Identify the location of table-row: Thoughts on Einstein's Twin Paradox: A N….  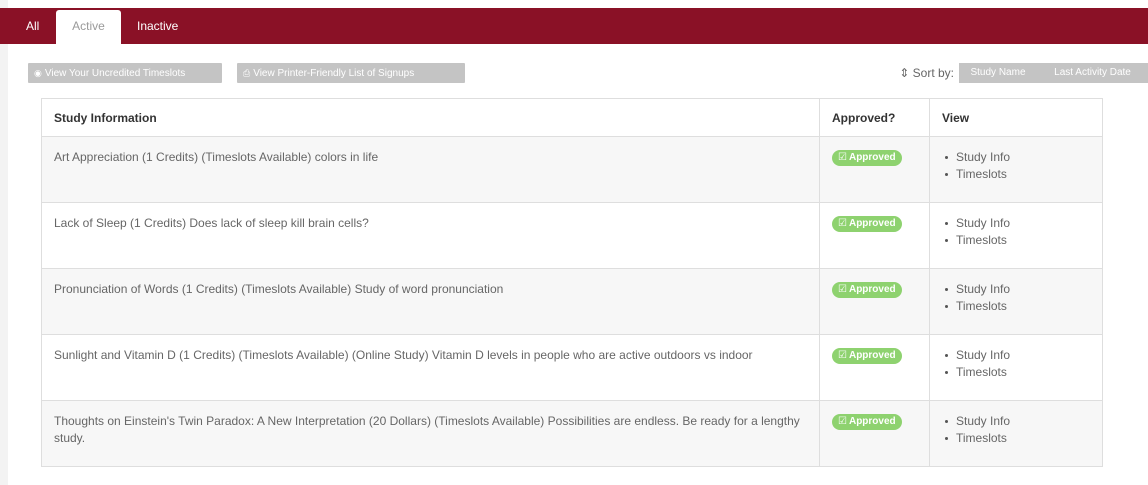
(572, 433).